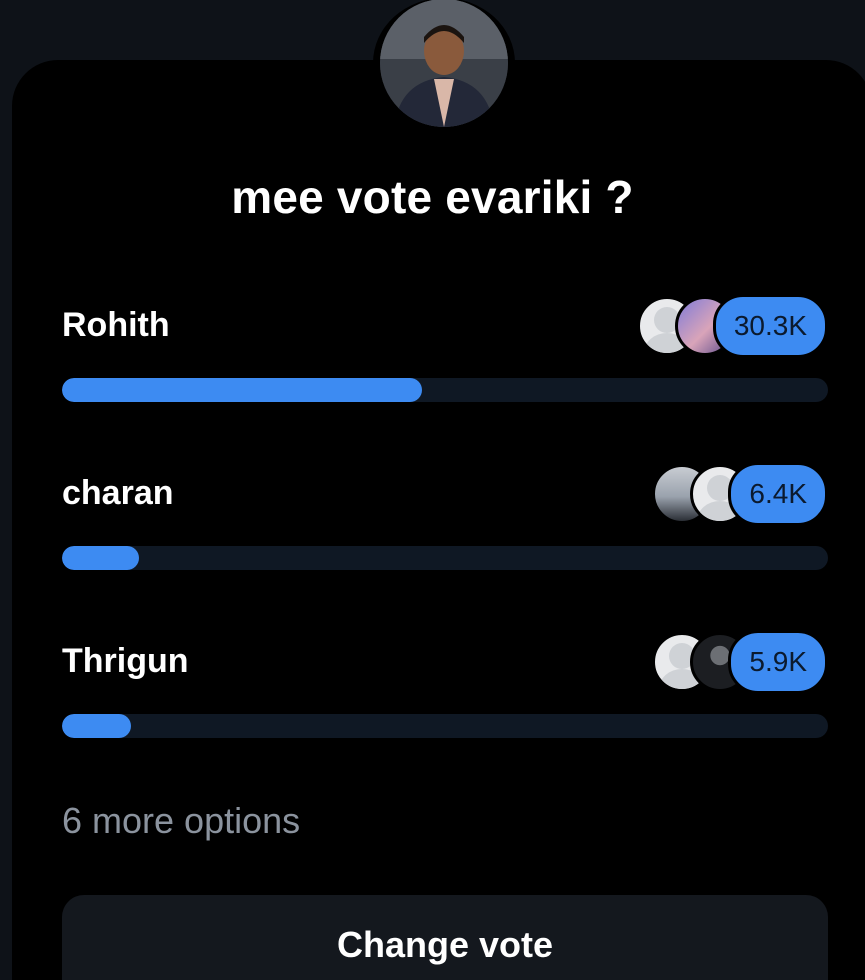 This screenshot has width=865, height=980. I want to click on voter-avatars: 30.3K, so click(732, 326).